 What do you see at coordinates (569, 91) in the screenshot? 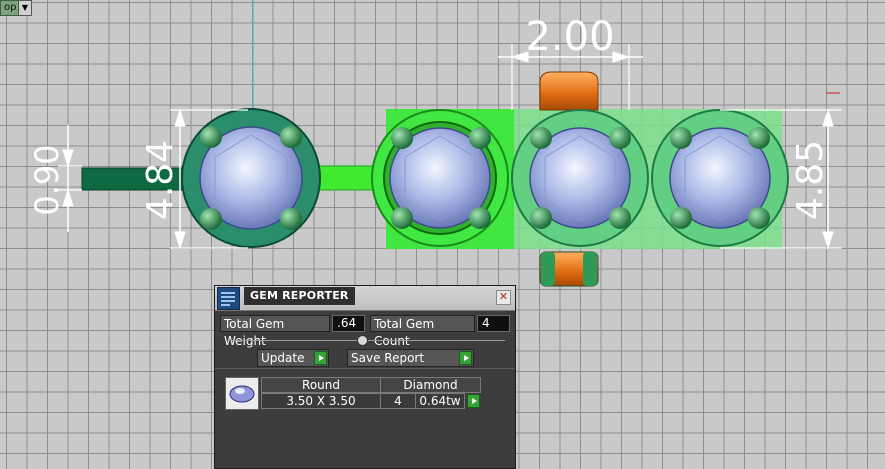
I see `gallery-rail-top` at bounding box center [569, 91].